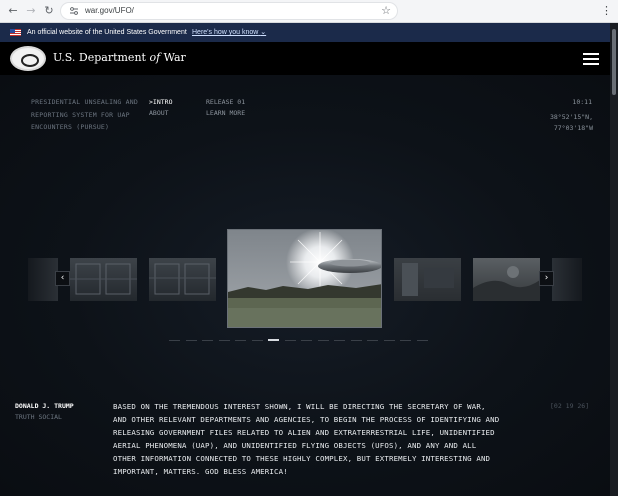 This screenshot has height=496, width=618. Describe the element at coordinates (225, 32) in the screenshot. I see `heres-how-you-know-label: Here's how you know` at that location.